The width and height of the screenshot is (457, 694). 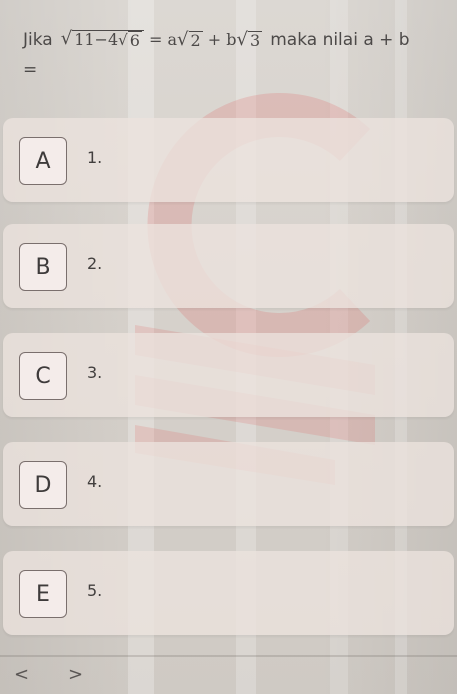 What do you see at coordinates (75, 674) in the screenshot?
I see `next-arrow-icon: >` at bounding box center [75, 674].